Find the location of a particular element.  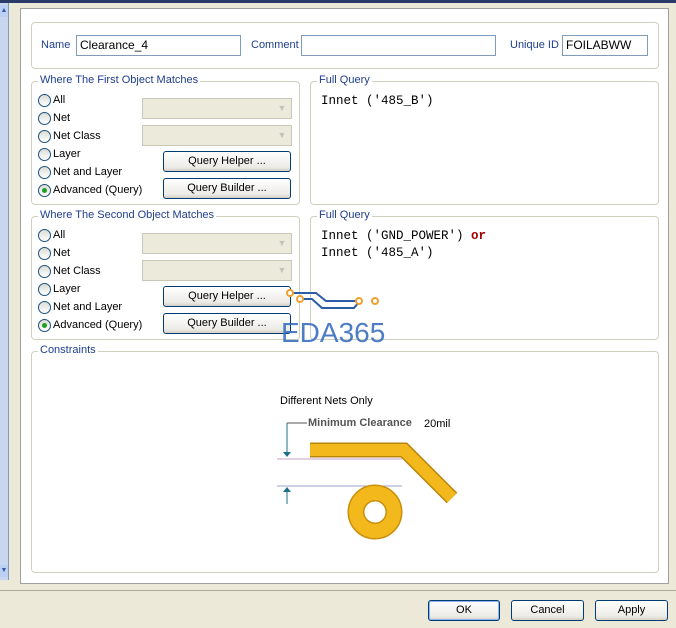

clearance-diagram is located at coordinates (367, 481).